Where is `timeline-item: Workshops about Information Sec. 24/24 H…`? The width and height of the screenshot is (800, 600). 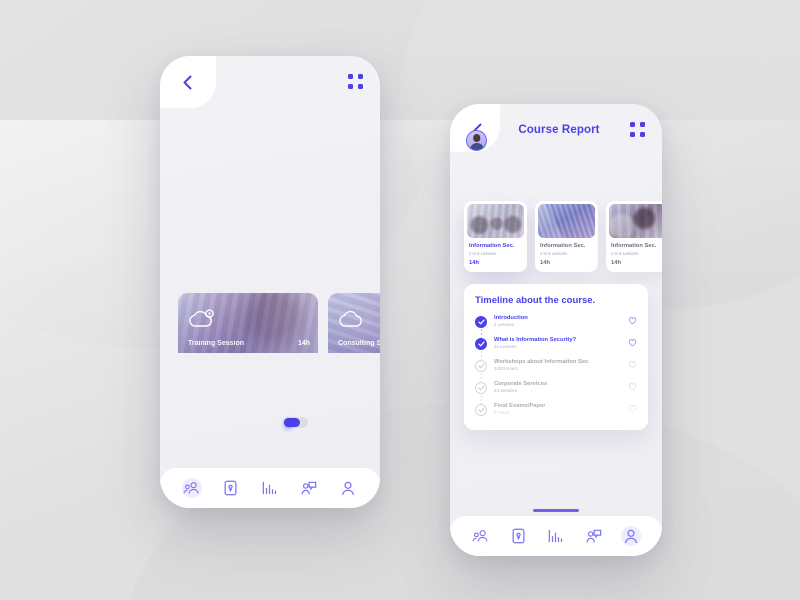
timeline-item: Workshops about Information Sec. 24/24 H… is located at coordinates (556, 370).